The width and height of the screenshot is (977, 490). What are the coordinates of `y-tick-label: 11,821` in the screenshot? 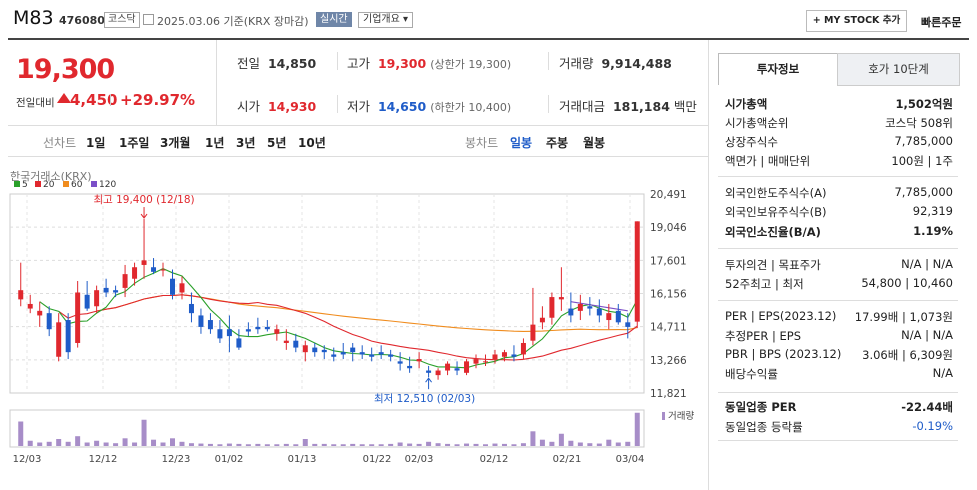 It's located at (668, 394).